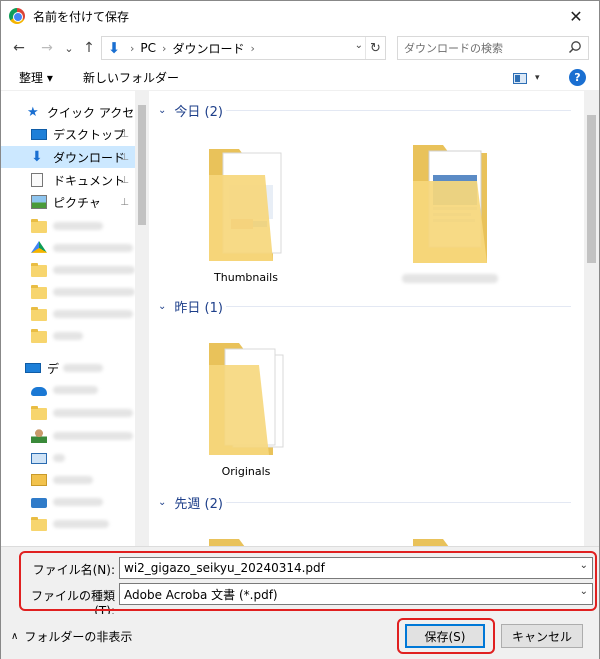 Image resolution: width=600 pixels, height=659 pixels. What do you see at coordinates (446, 636) in the screenshot?
I see `save-highlight-box` at bounding box center [446, 636].